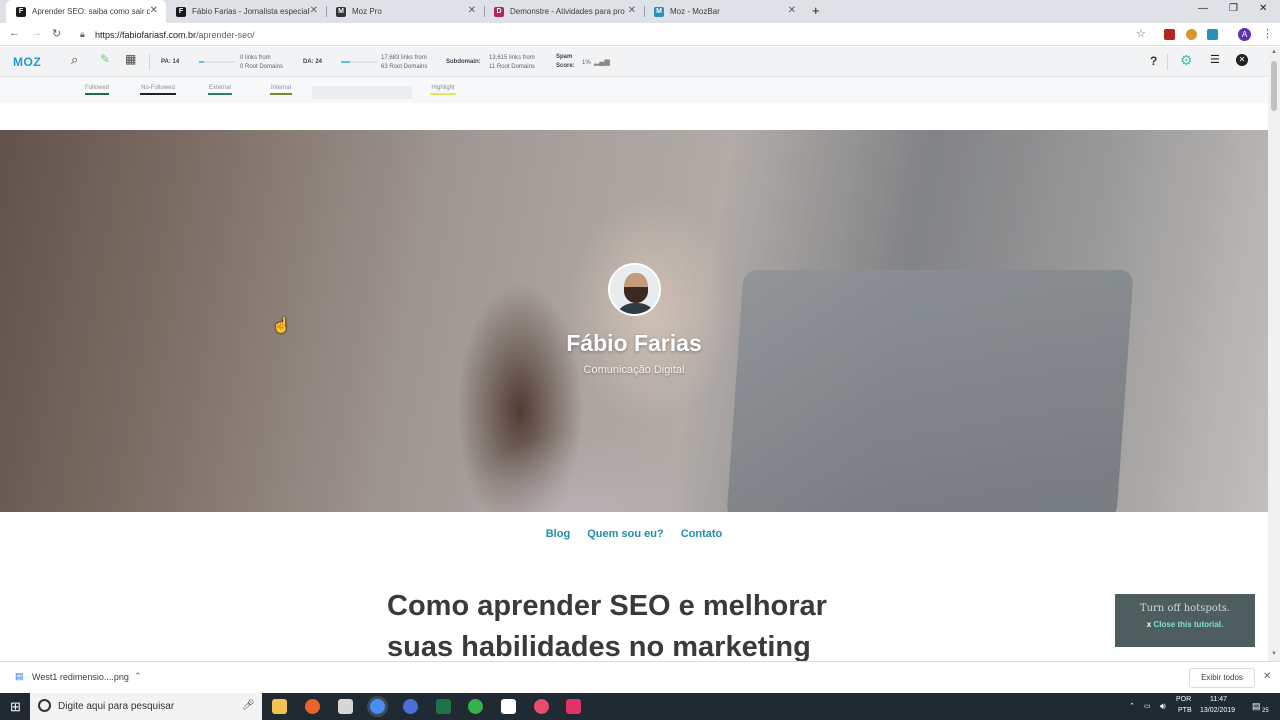  What do you see at coordinates (1274, 52) in the screenshot?
I see `scroll-up-icon: ▲` at bounding box center [1274, 52].